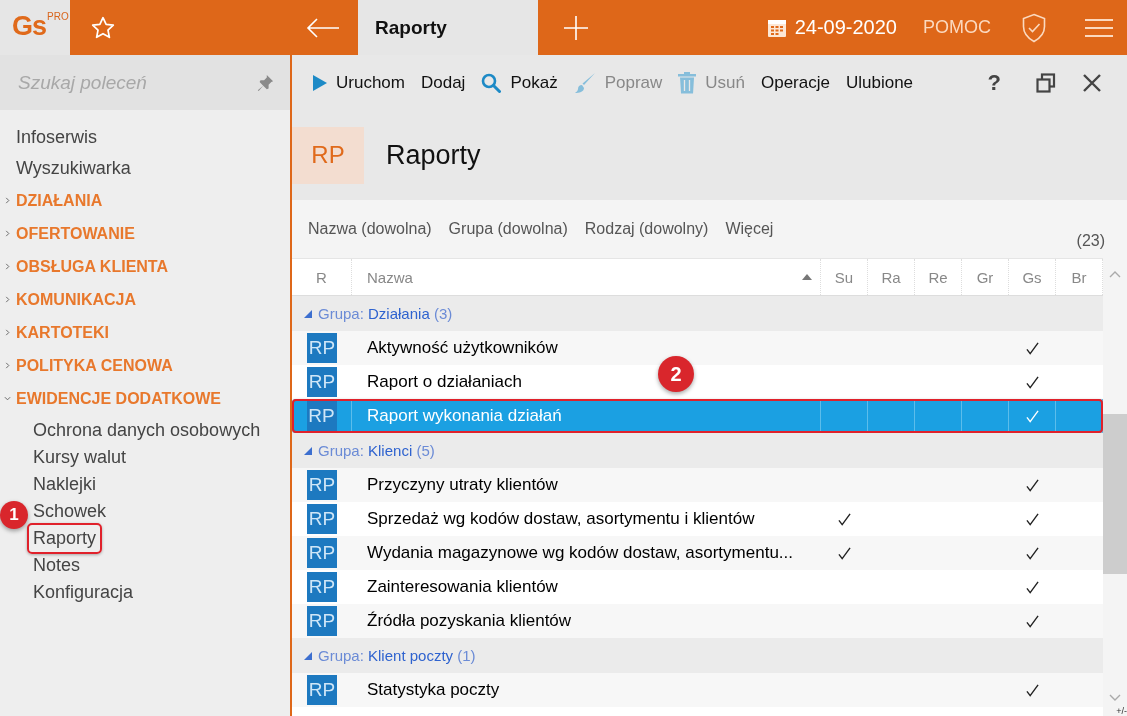  Describe the element at coordinates (370, 229) in the screenshot. I see `filter-link: Nazwa (dowolna)` at that location.